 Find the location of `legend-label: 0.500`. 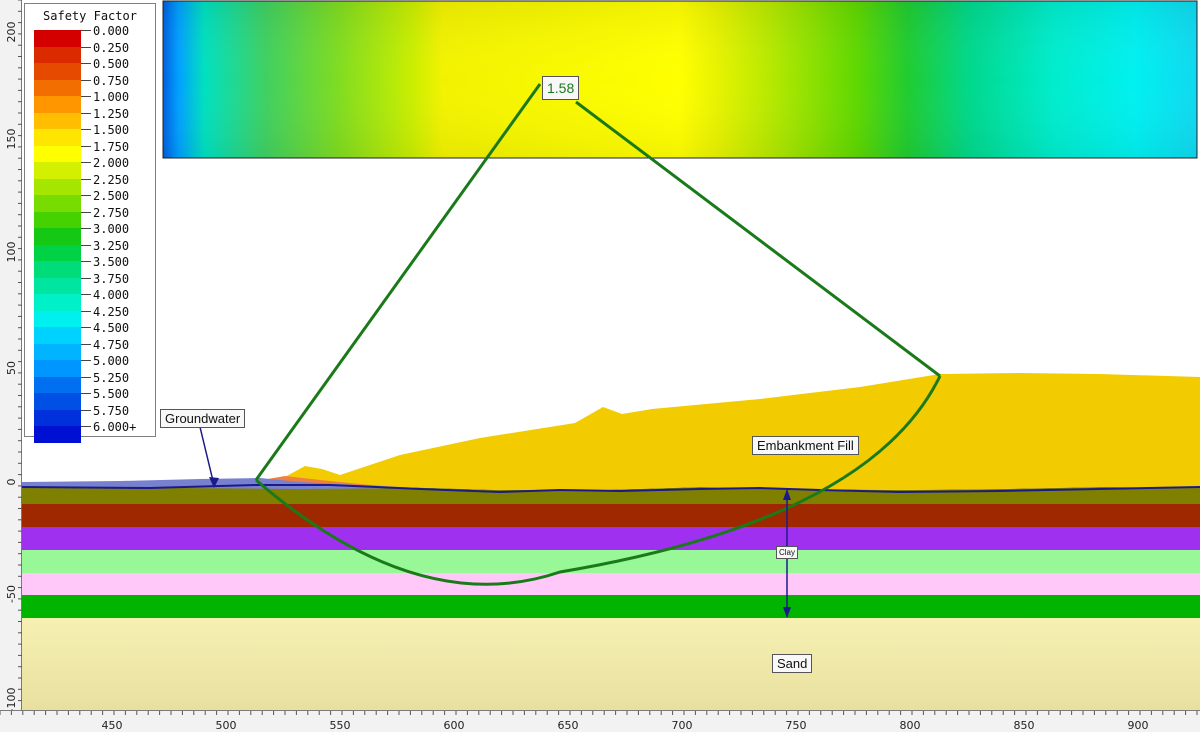

legend-label: 0.500 is located at coordinates (111, 64).